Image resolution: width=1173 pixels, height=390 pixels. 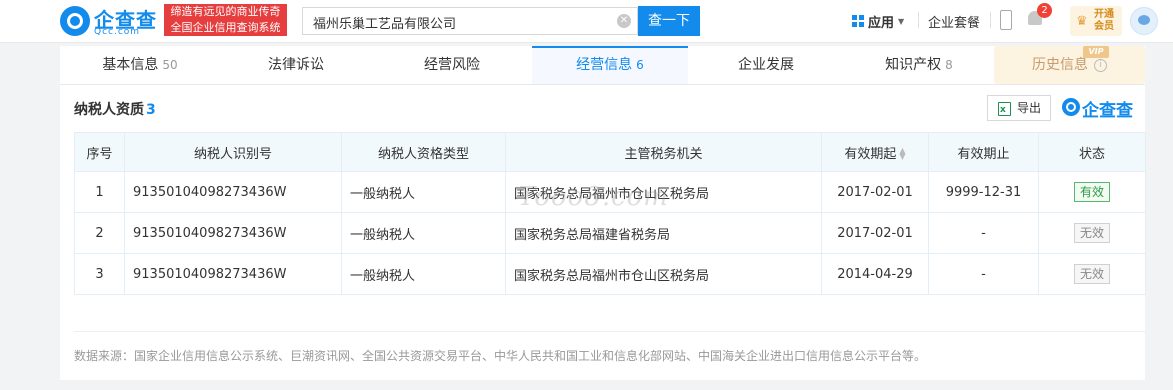 I want to click on tab-count: 50, so click(x=170, y=65).